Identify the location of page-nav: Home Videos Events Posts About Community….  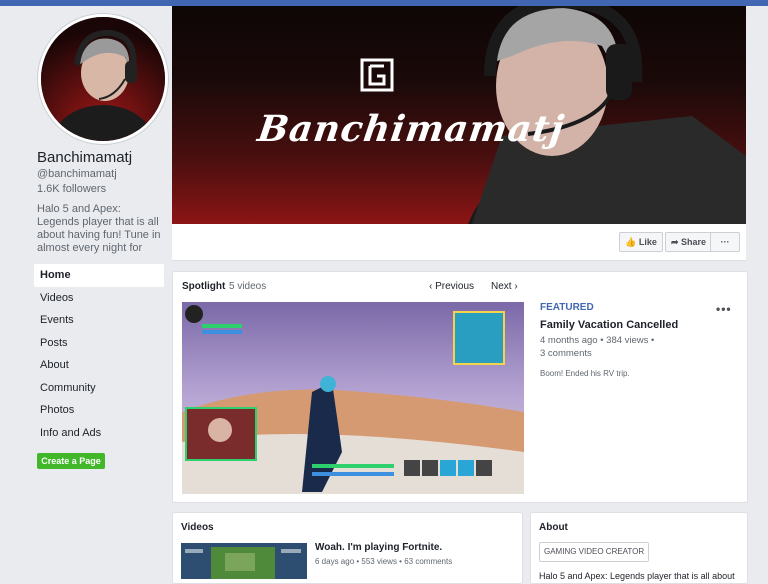
(99, 354).